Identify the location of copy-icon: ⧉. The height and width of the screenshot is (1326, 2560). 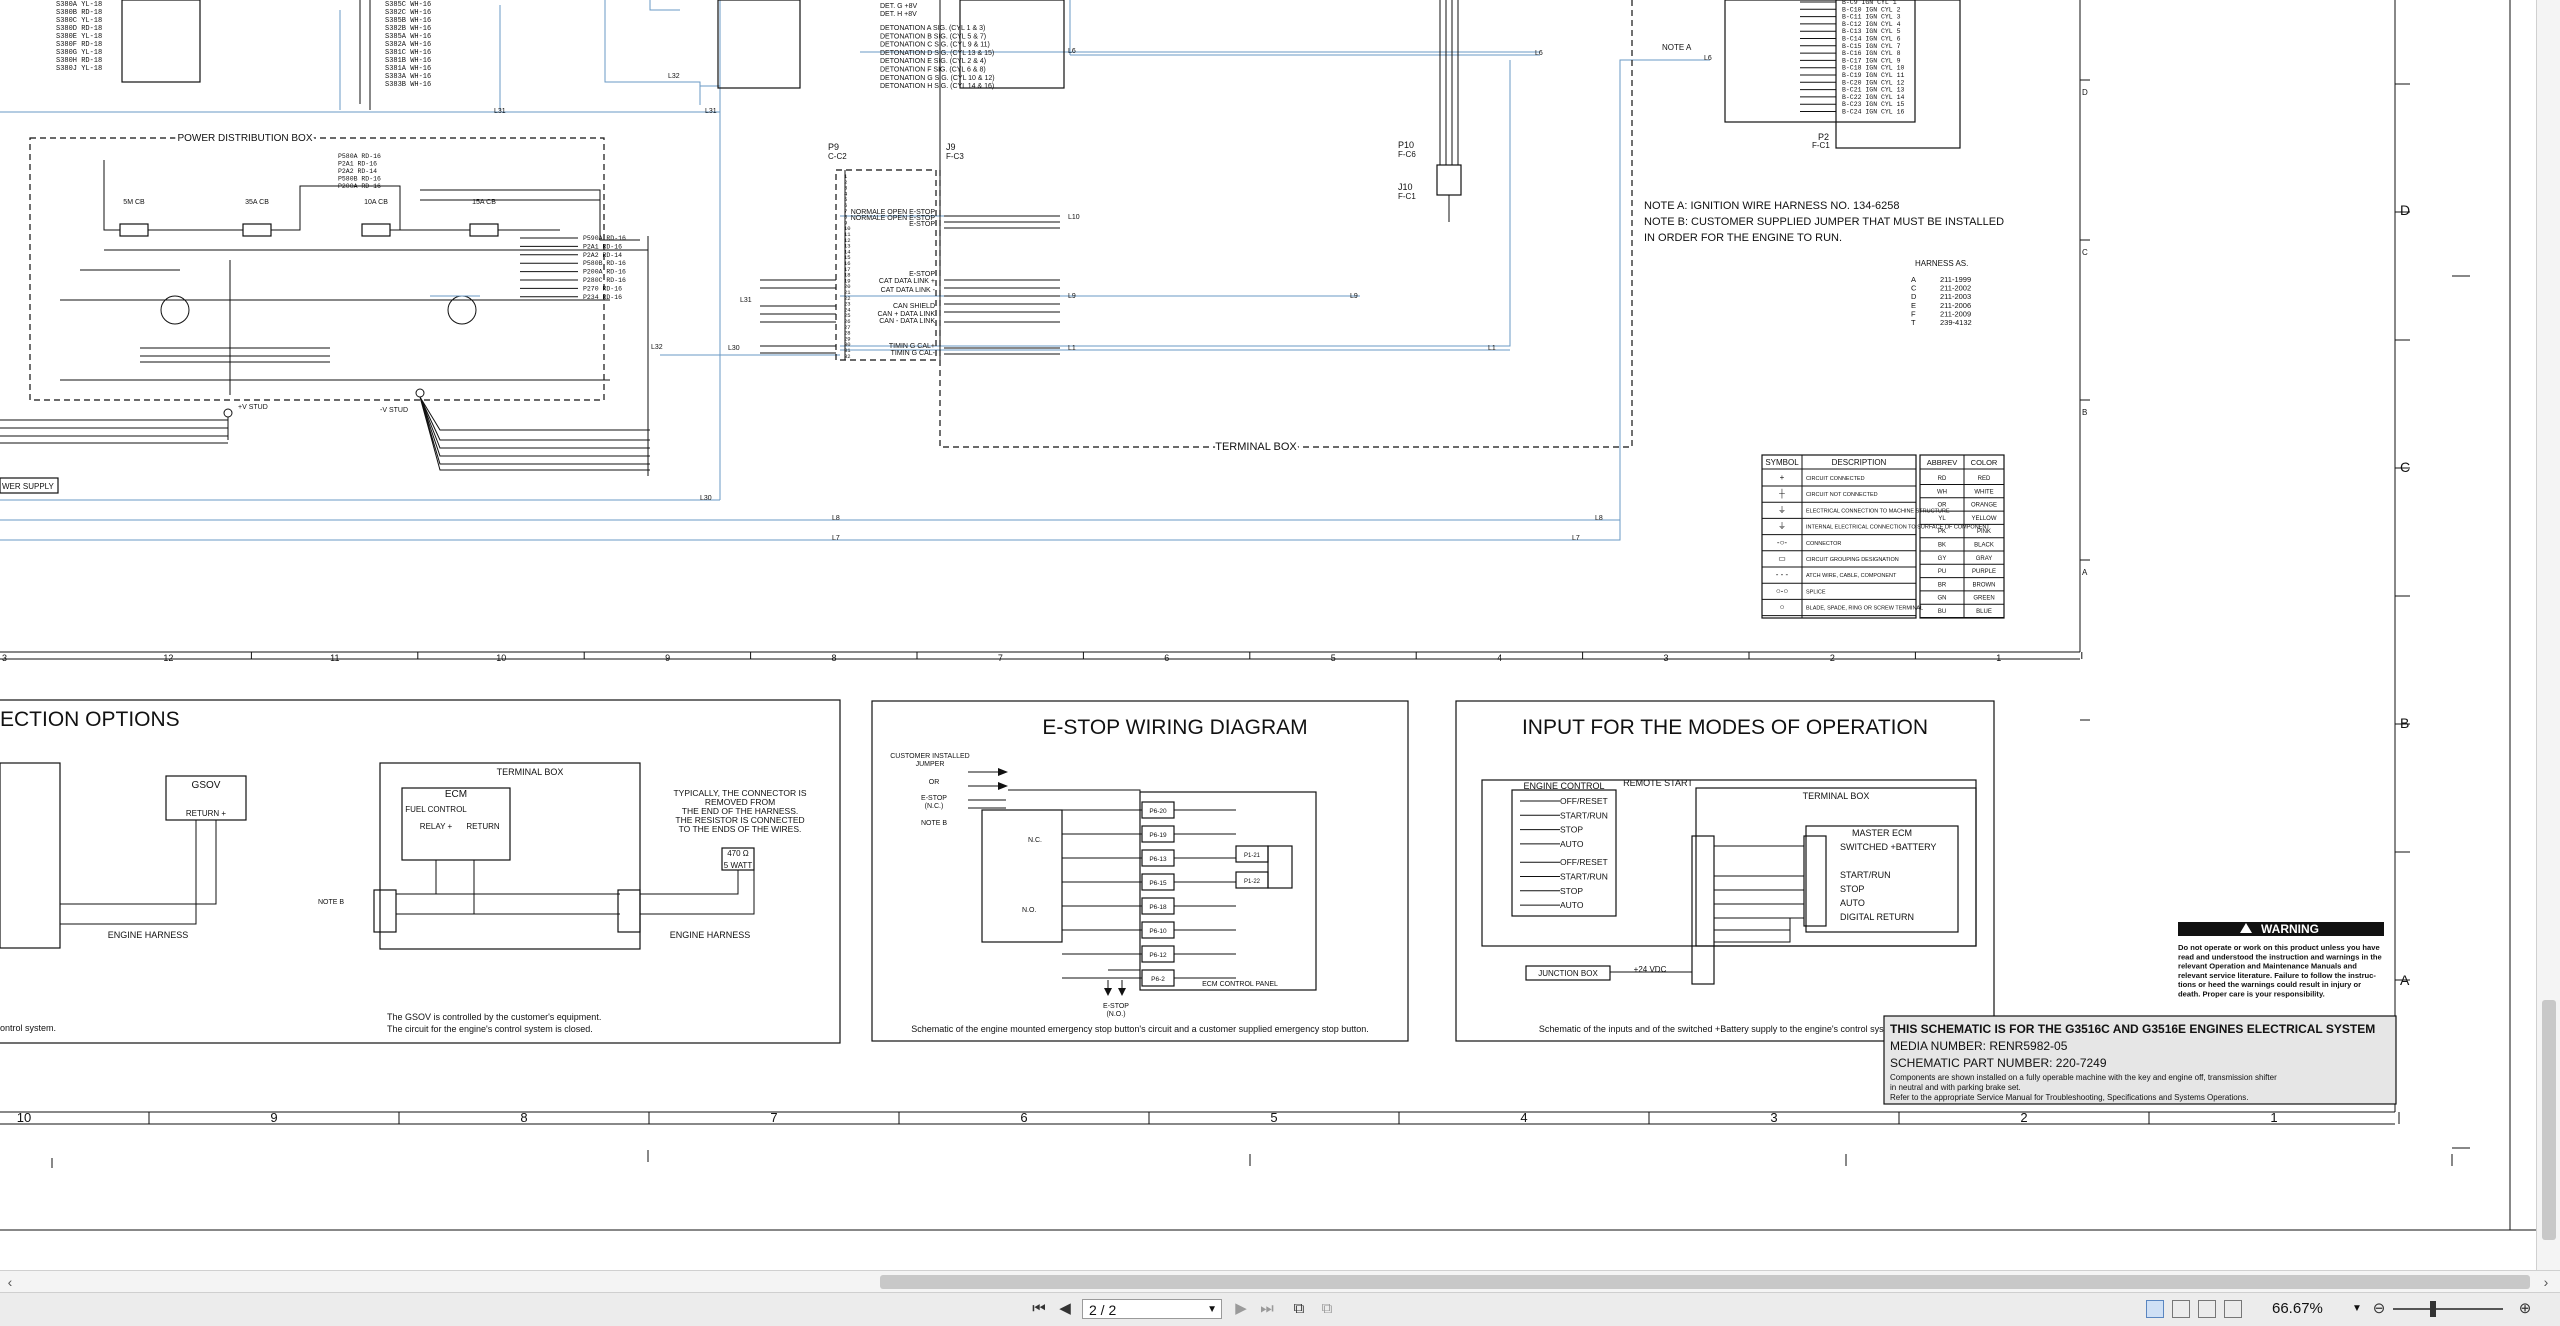
(1299, 1309).